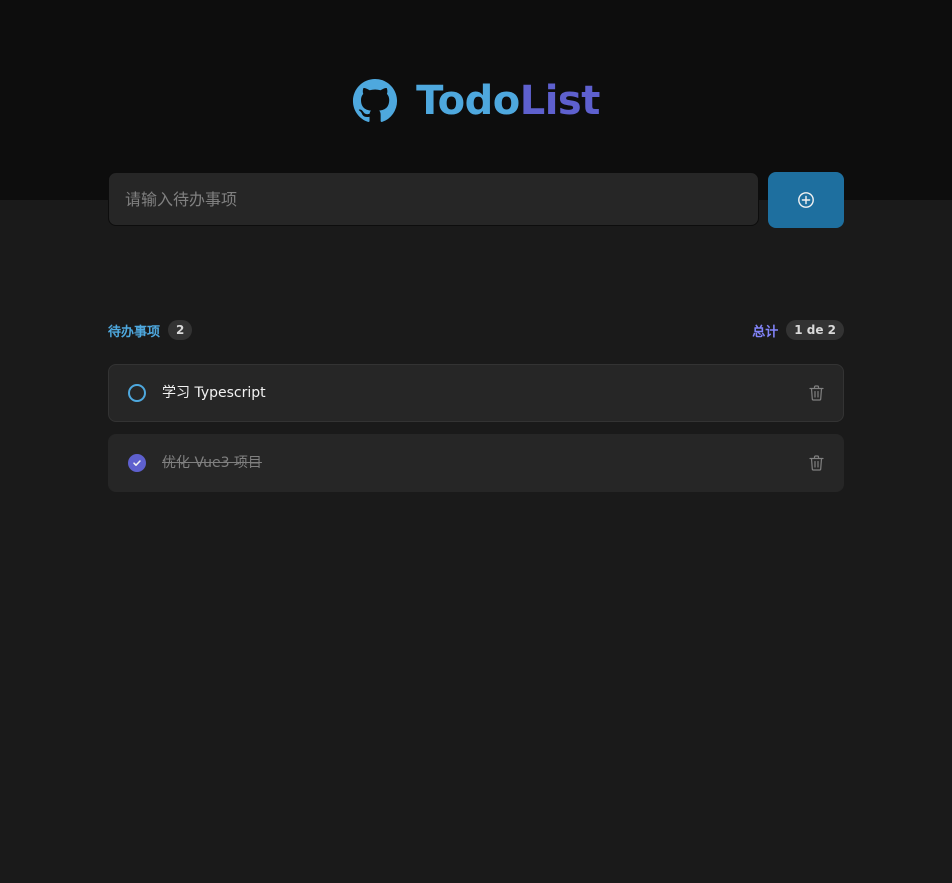 The width and height of the screenshot is (952, 883). I want to click on github-icon, so click(375, 100).